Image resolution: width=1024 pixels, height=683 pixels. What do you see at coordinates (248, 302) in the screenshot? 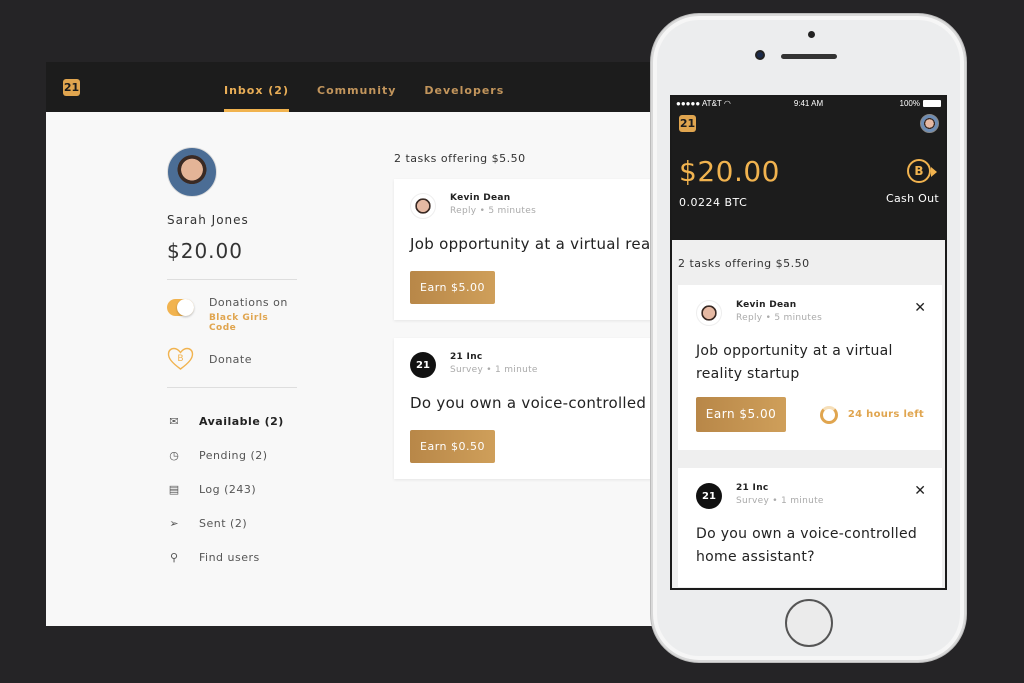
I see `donations-label: Donations on` at bounding box center [248, 302].